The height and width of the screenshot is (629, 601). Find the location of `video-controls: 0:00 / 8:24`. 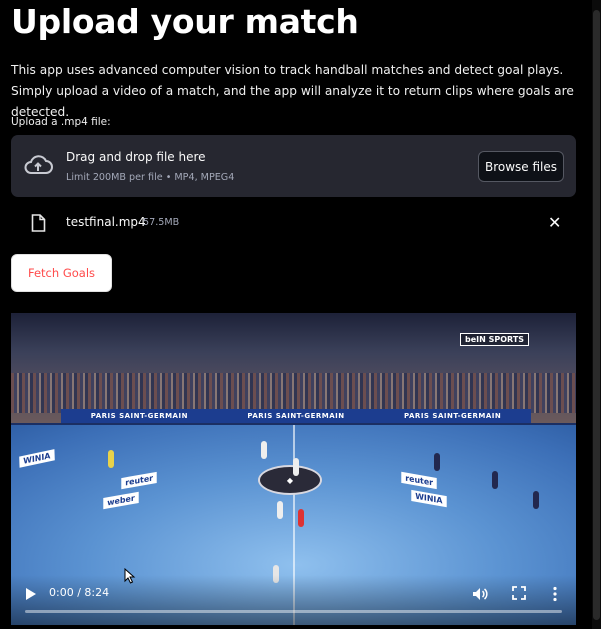

video-controls: 0:00 / 8:24 is located at coordinates (293, 600).